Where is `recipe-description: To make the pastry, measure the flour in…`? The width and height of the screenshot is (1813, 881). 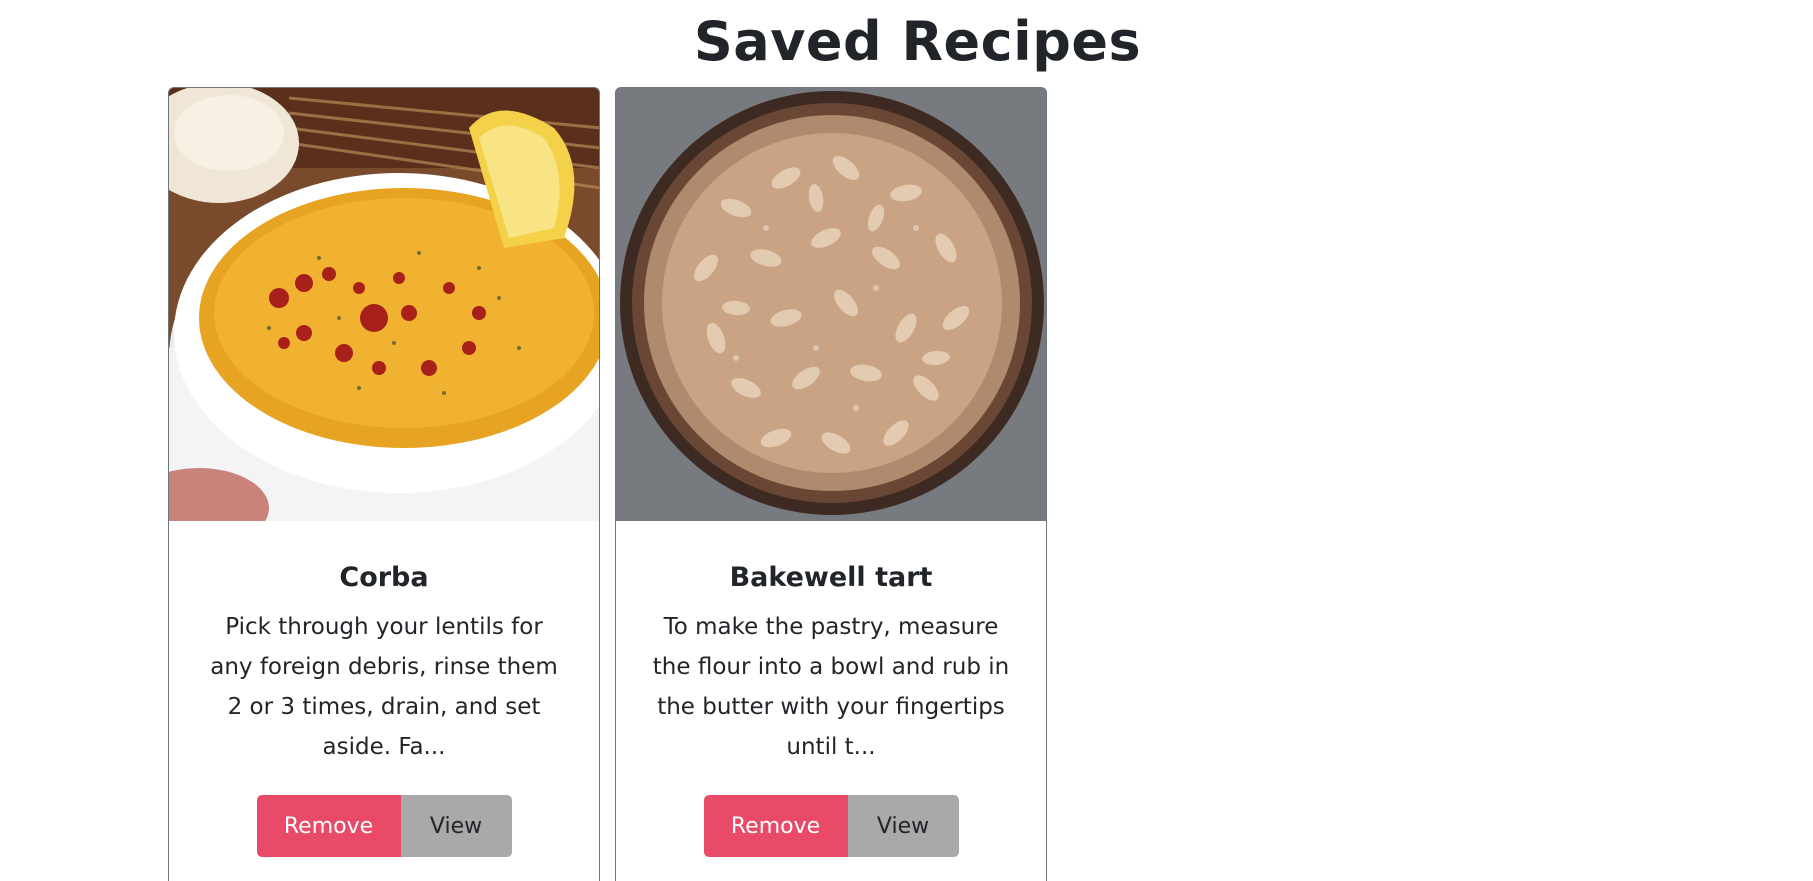 recipe-description: To make the pastry, measure the flour in… is located at coordinates (831, 687).